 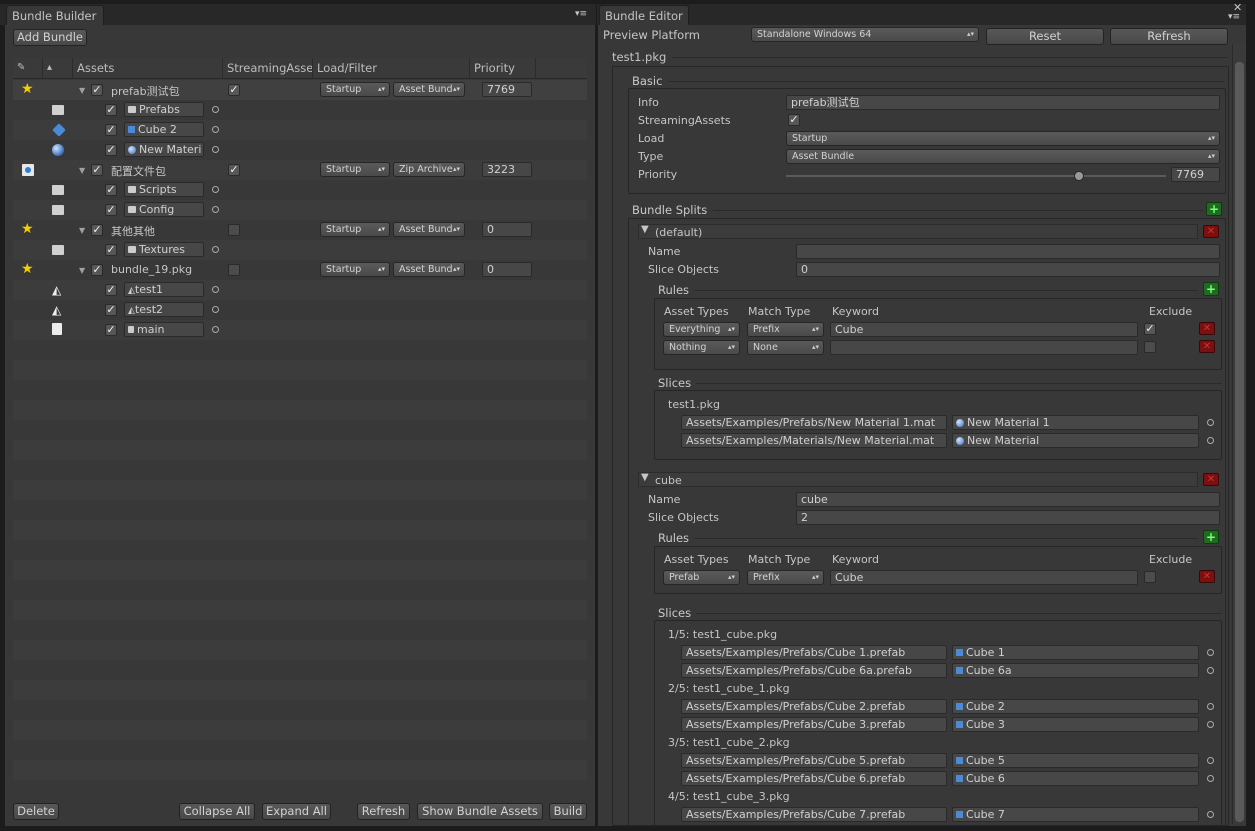 What do you see at coordinates (507, 269) in the screenshot?
I see `priority-field: 0` at bounding box center [507, 269].